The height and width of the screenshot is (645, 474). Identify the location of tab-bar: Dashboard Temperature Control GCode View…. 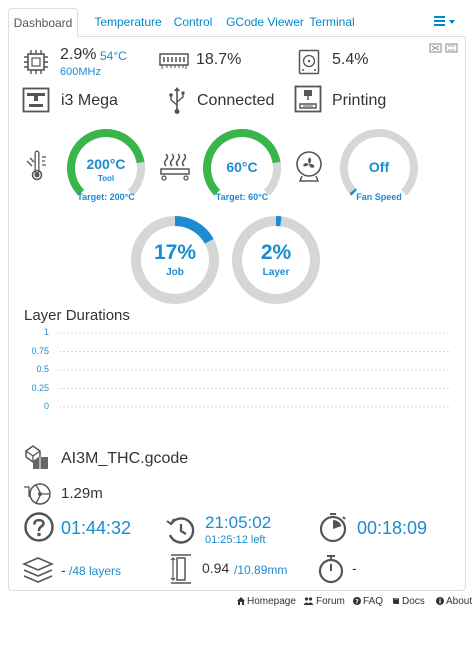
(237, 23).